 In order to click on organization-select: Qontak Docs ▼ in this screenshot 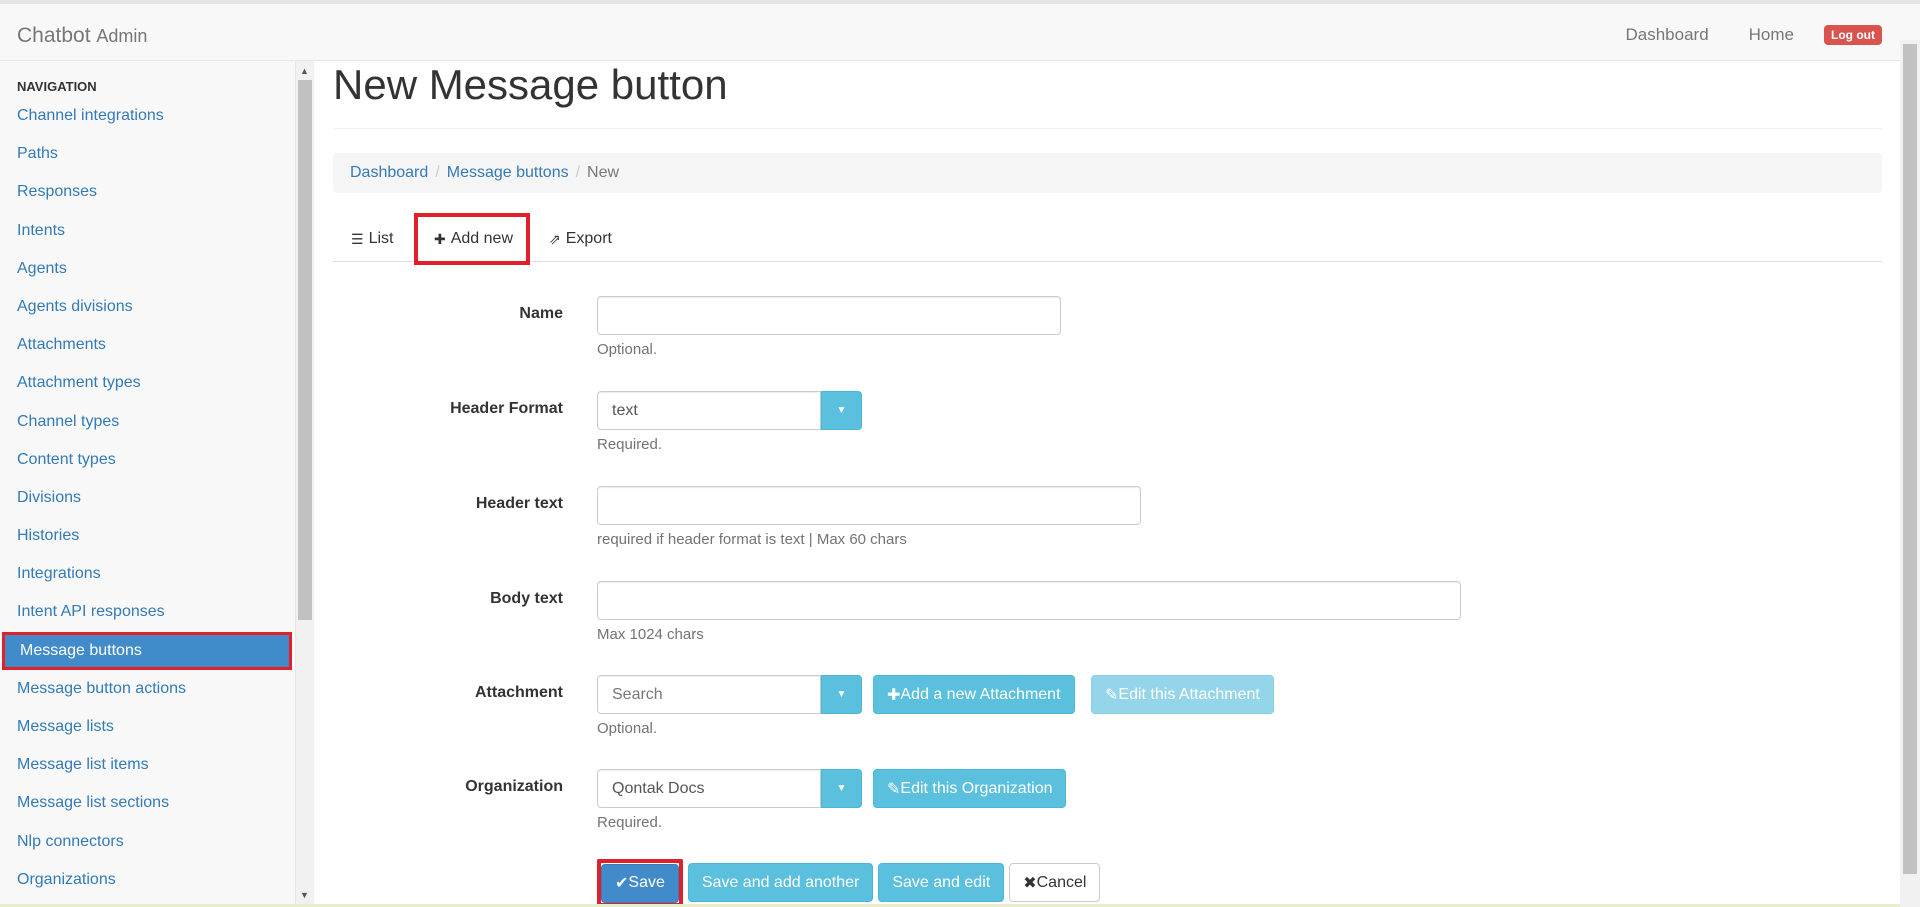, I will do `click(729, 788)`.